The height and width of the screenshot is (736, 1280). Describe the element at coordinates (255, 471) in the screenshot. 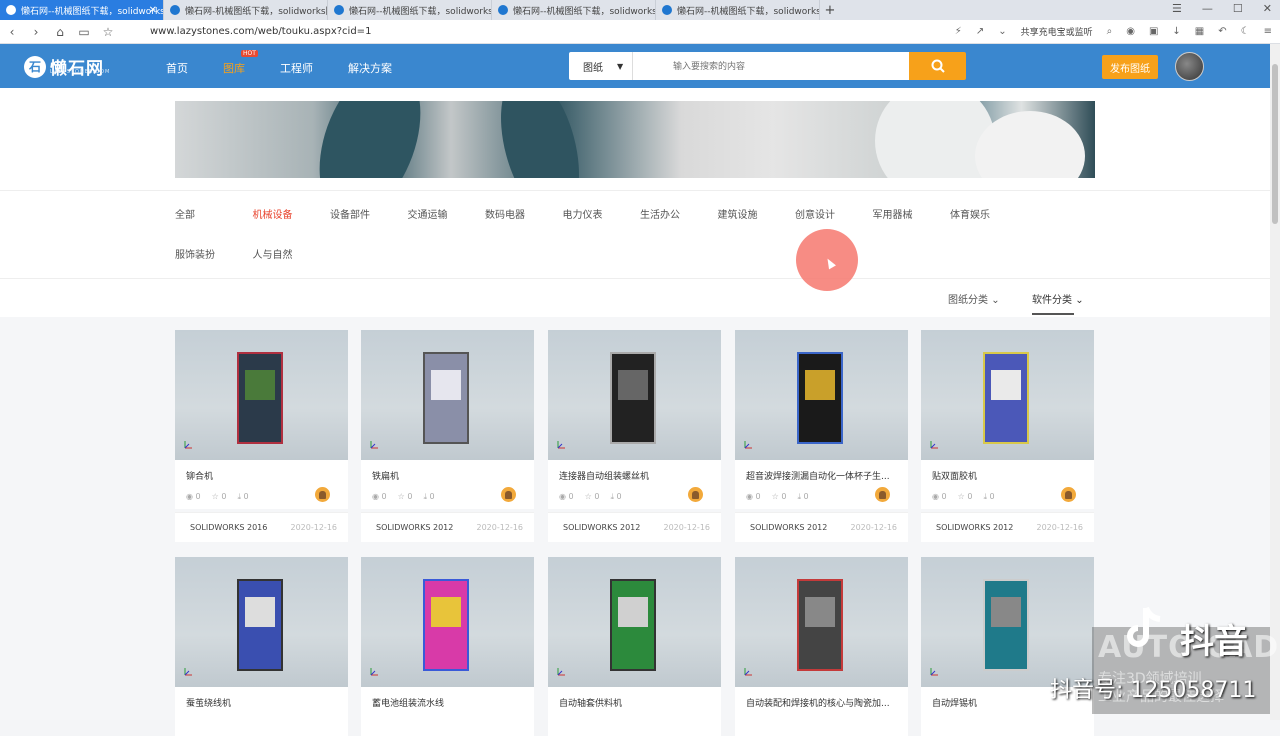

I see `drawing-title: 铆合机` at that location.